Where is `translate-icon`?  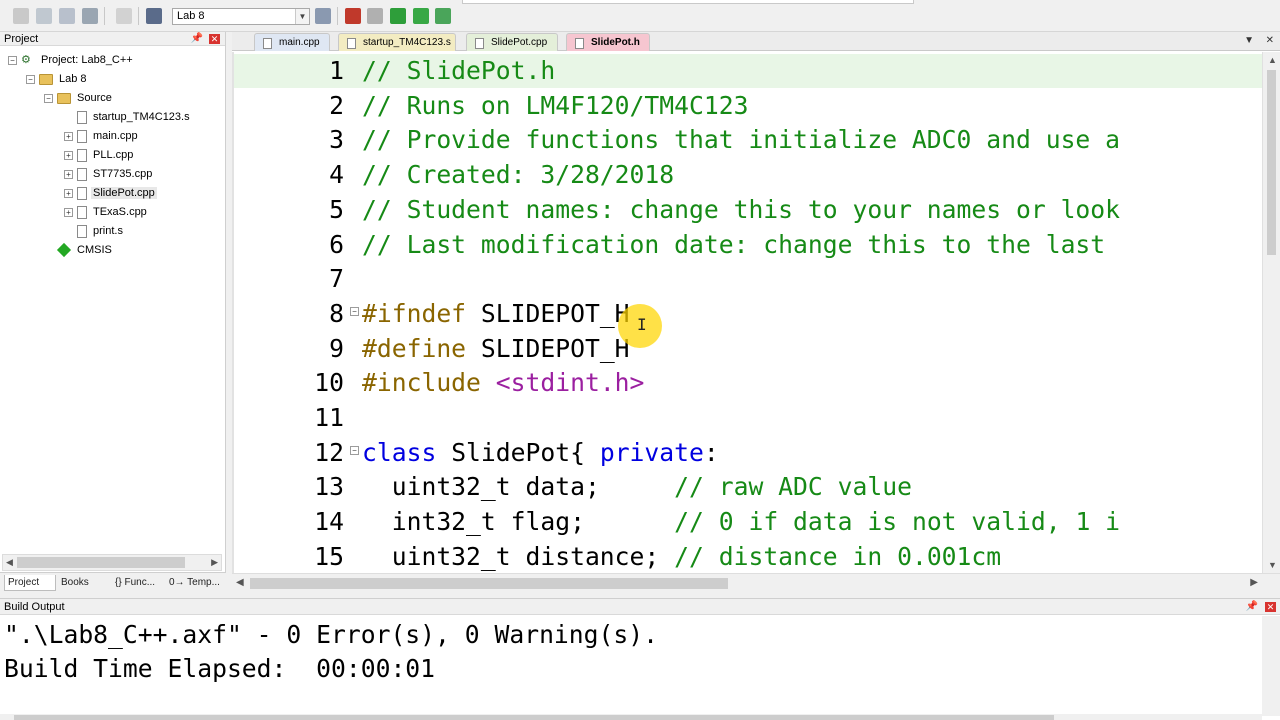
translate-icon is located at coordinates (21, 16).